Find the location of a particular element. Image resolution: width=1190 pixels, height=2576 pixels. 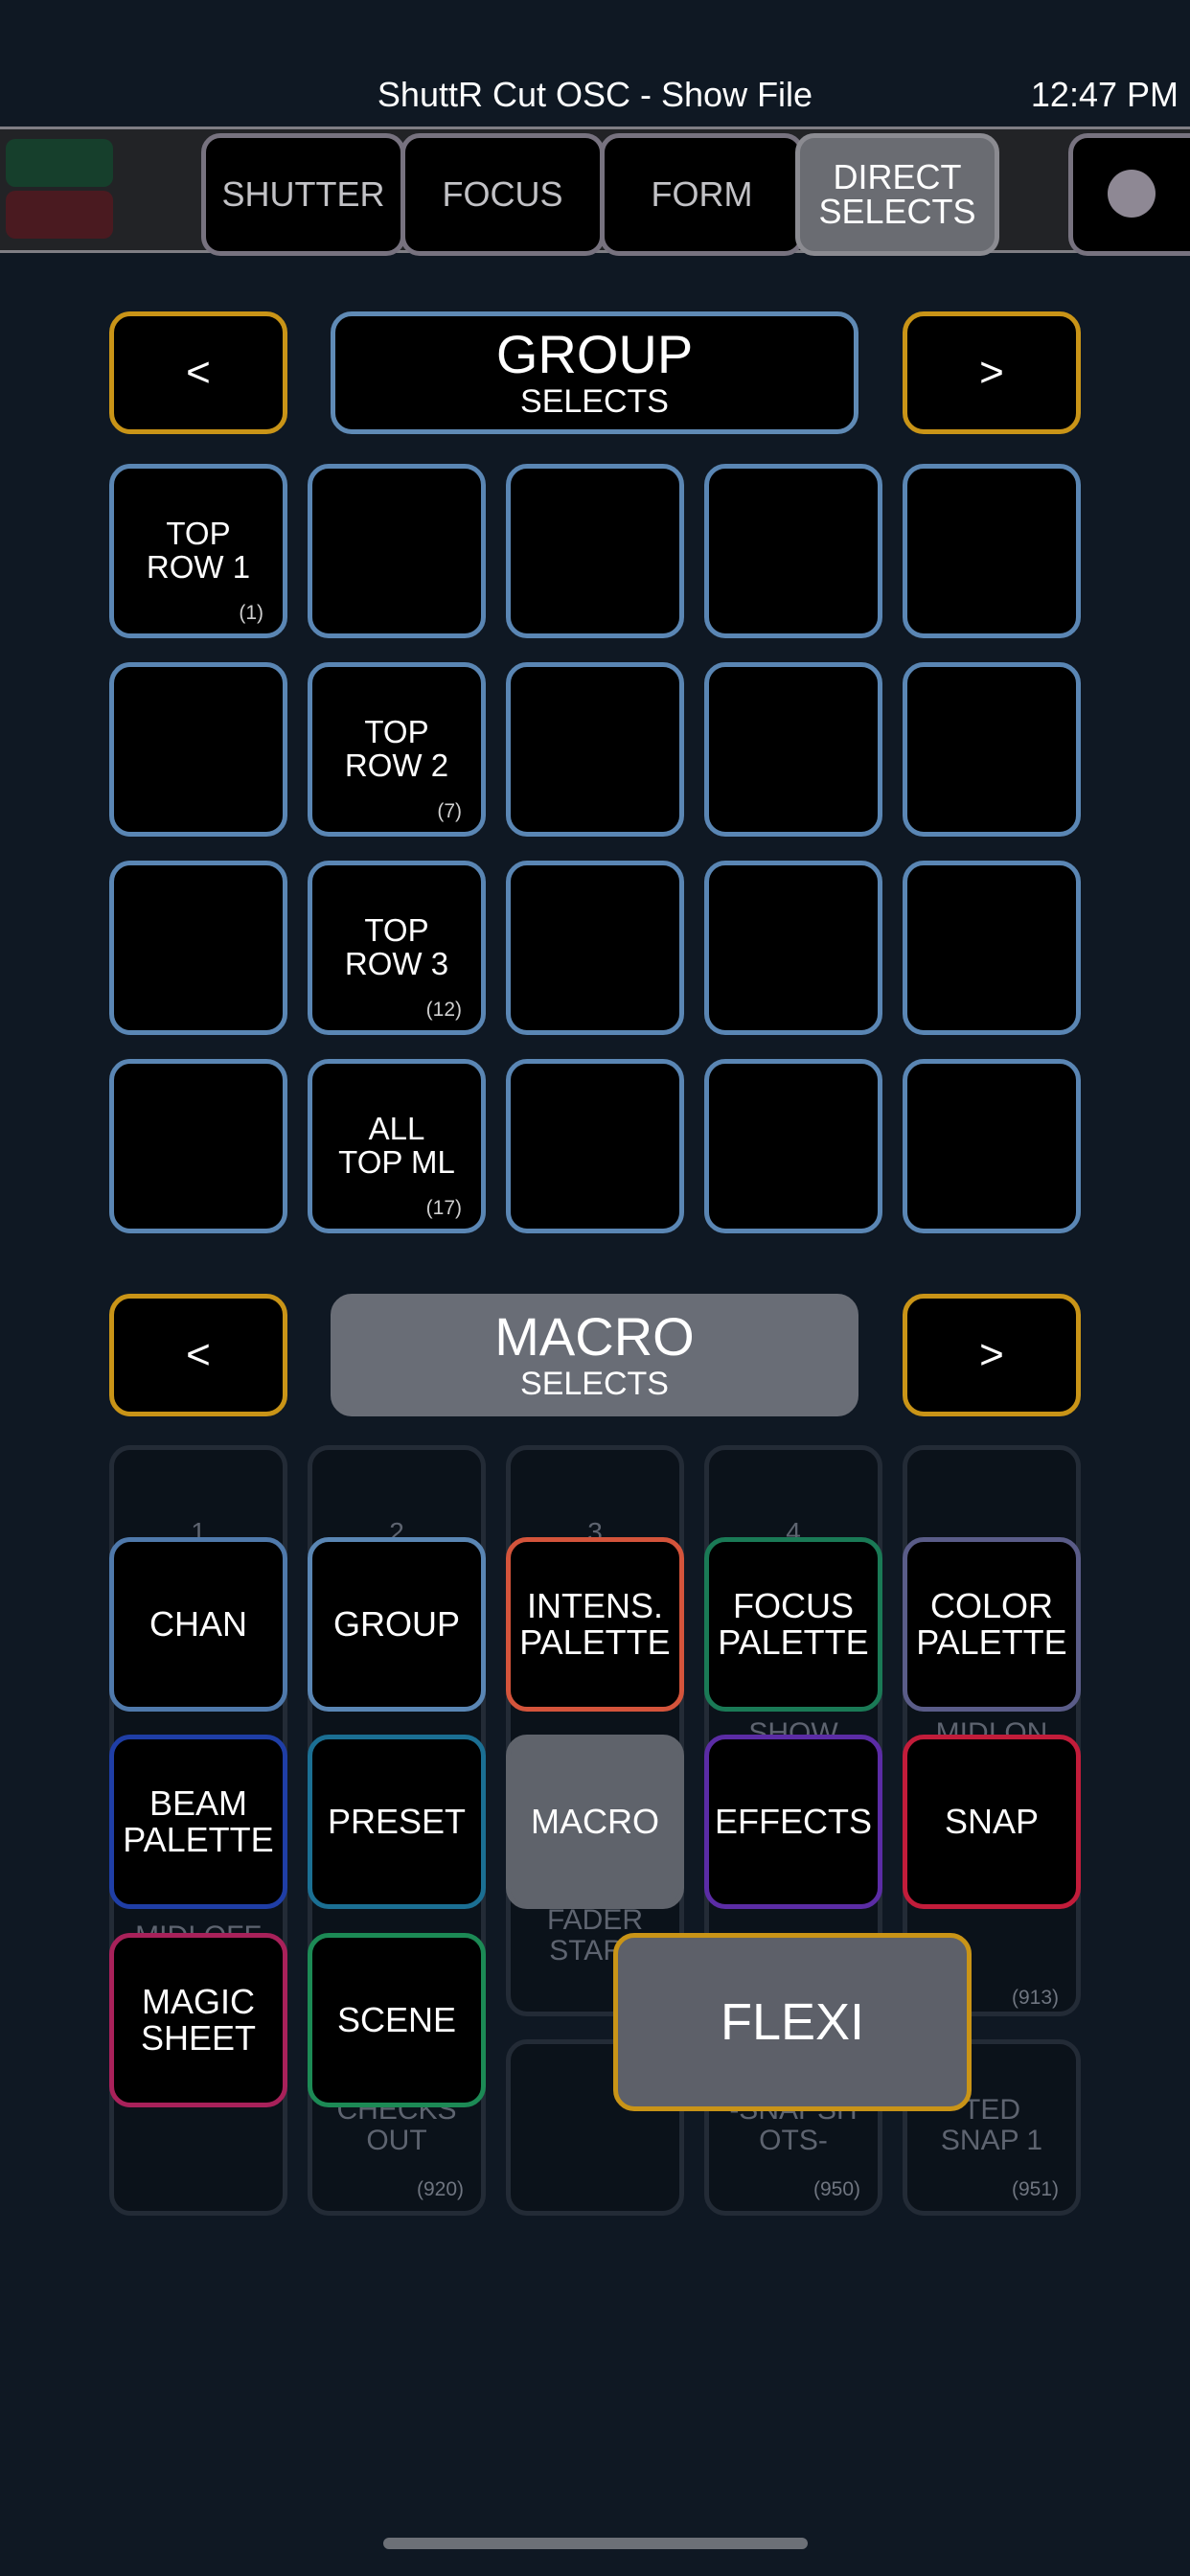

group-cell-label: TOP ROW 2 is located at coordinates (397, 748).